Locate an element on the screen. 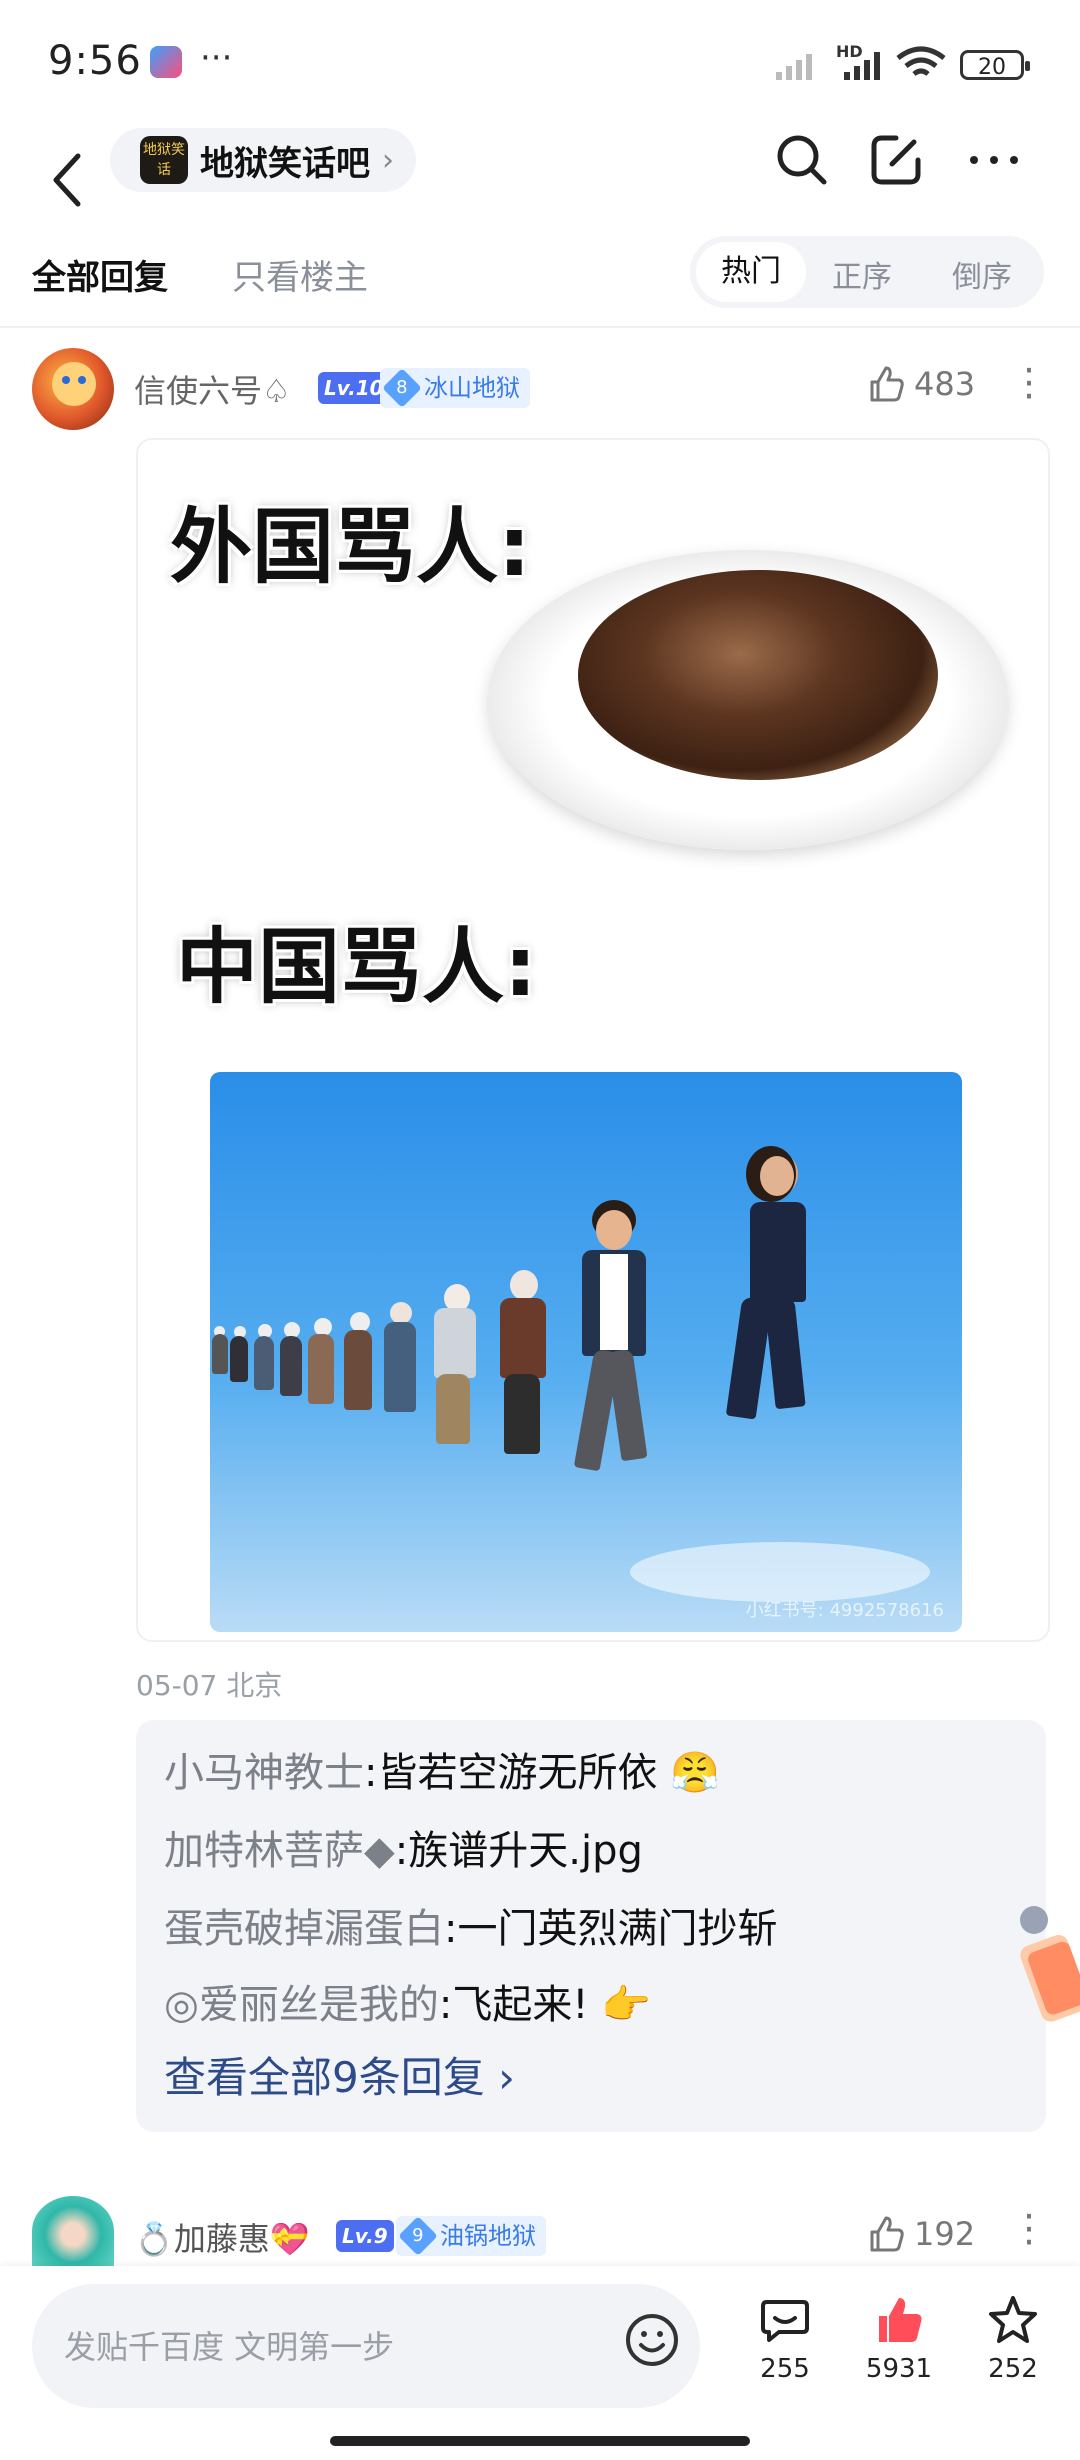 The width and height of the screenshot is (1080, 2460). level-badge: Lv.10 is located at coordinates (354, 388).